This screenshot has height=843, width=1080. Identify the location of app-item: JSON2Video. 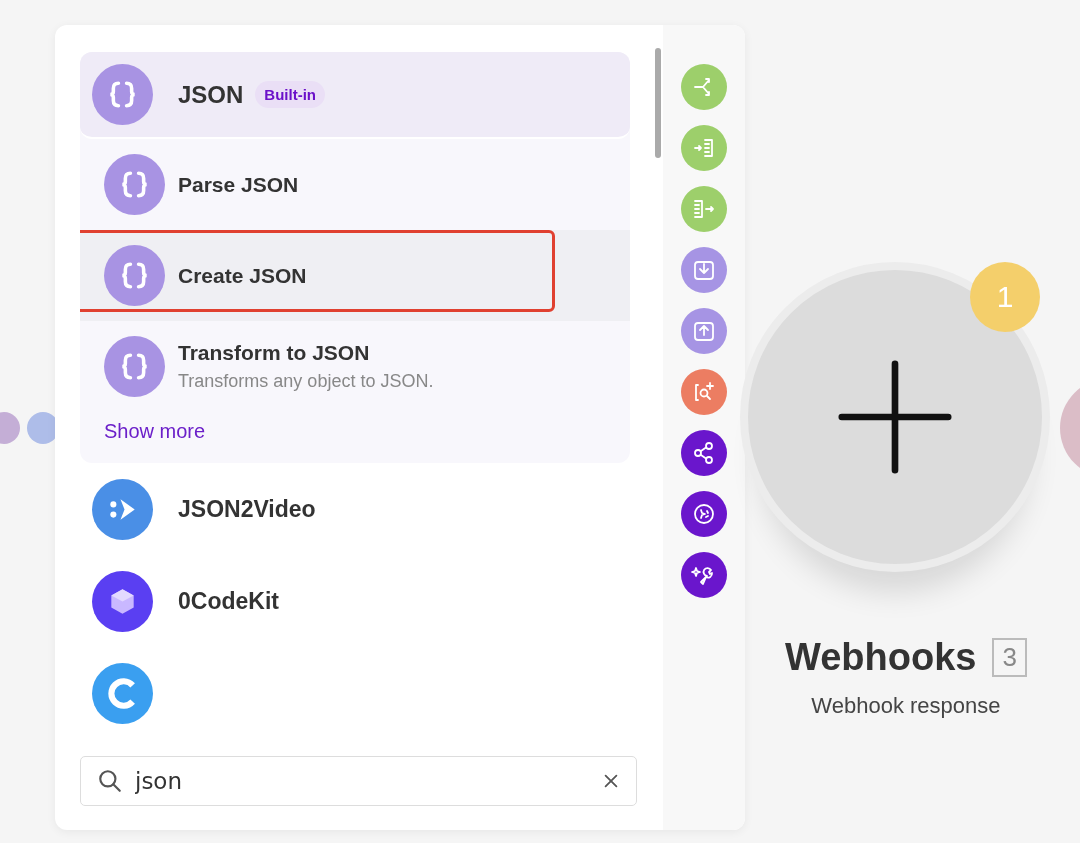
(355, 509).